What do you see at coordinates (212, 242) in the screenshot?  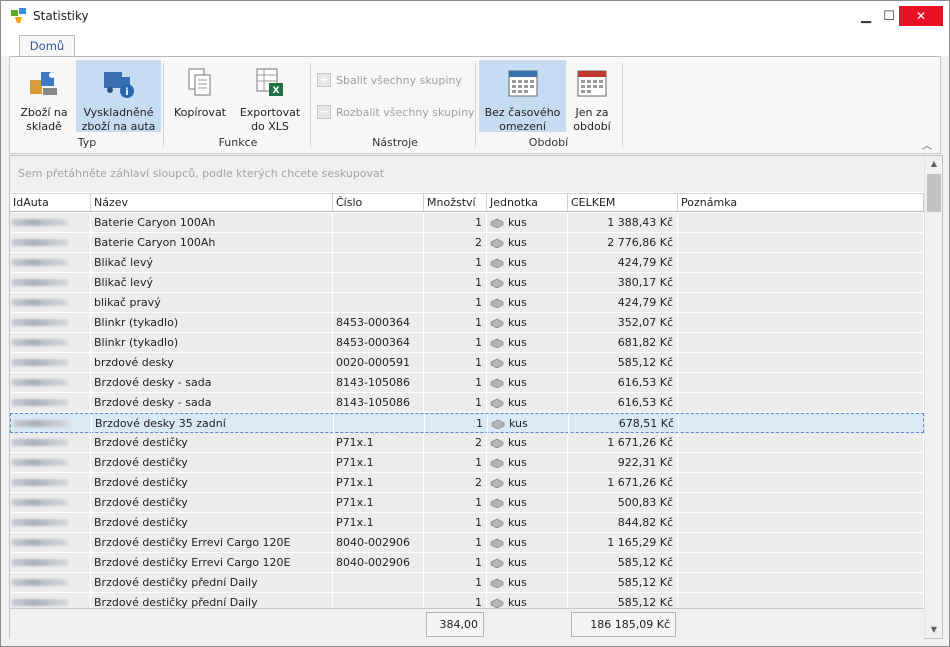 I see `cell-nazev: Baterie Caryon 100Ah` at bounding box center [212, 242].